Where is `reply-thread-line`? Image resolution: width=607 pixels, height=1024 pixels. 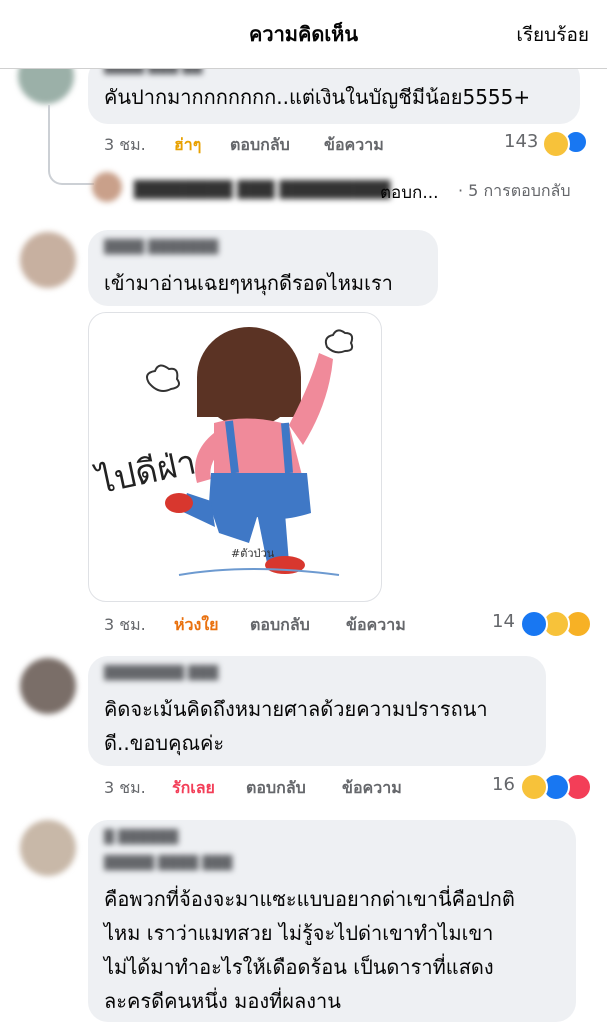 reply-thread-line is located at coordinates (71, 145).